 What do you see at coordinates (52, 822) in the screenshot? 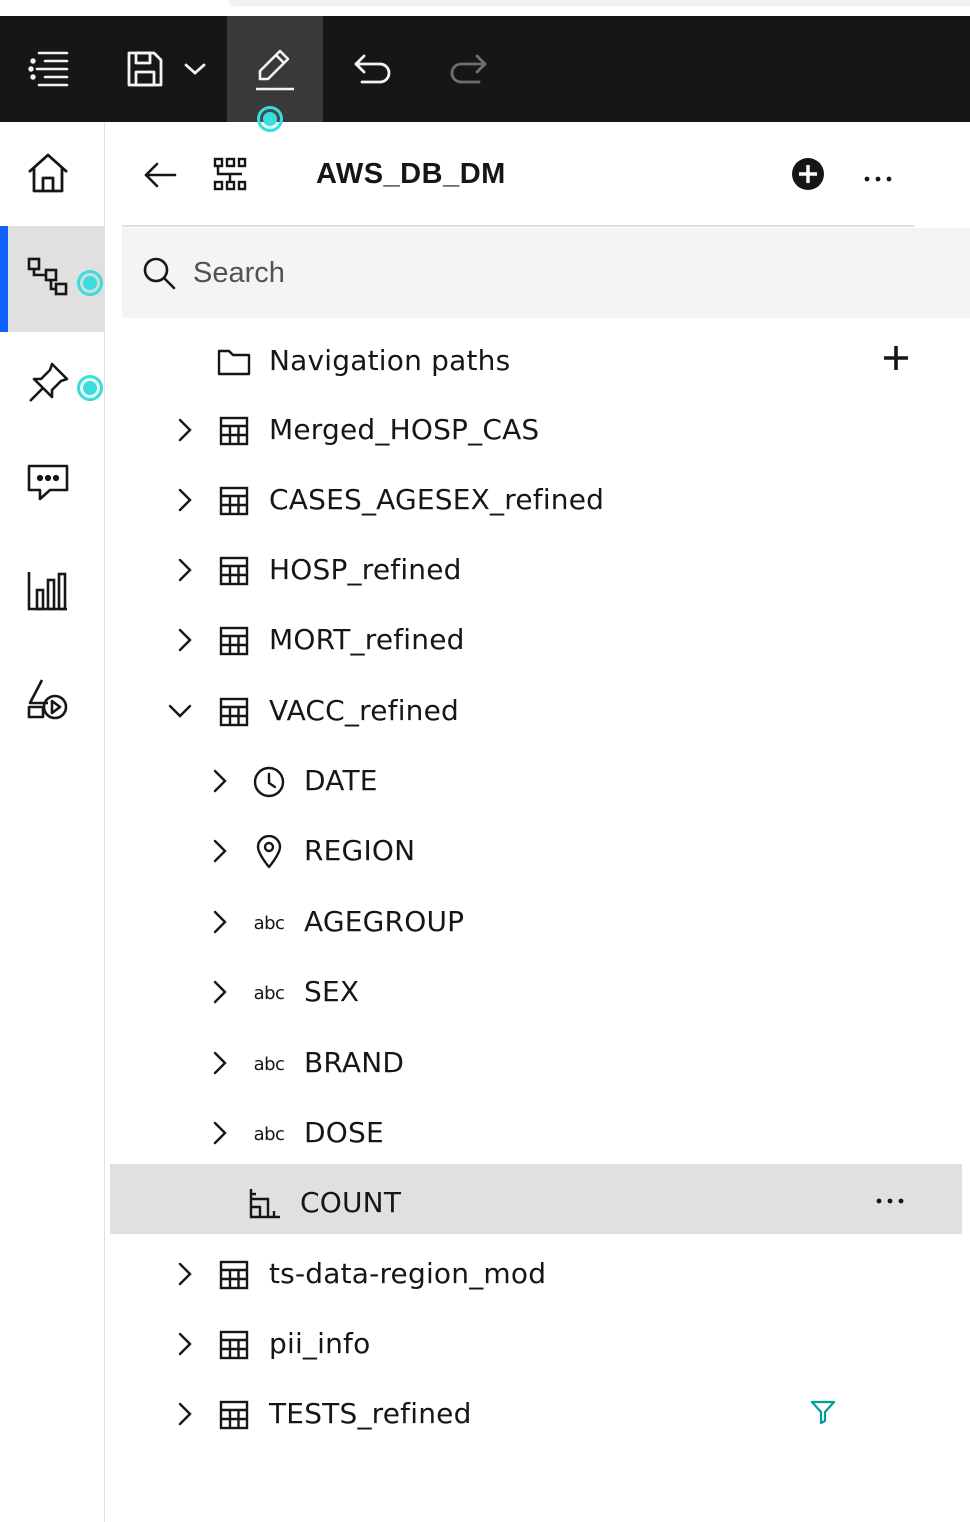
I see `left-nav-rail` at bounding box center [52, 822].